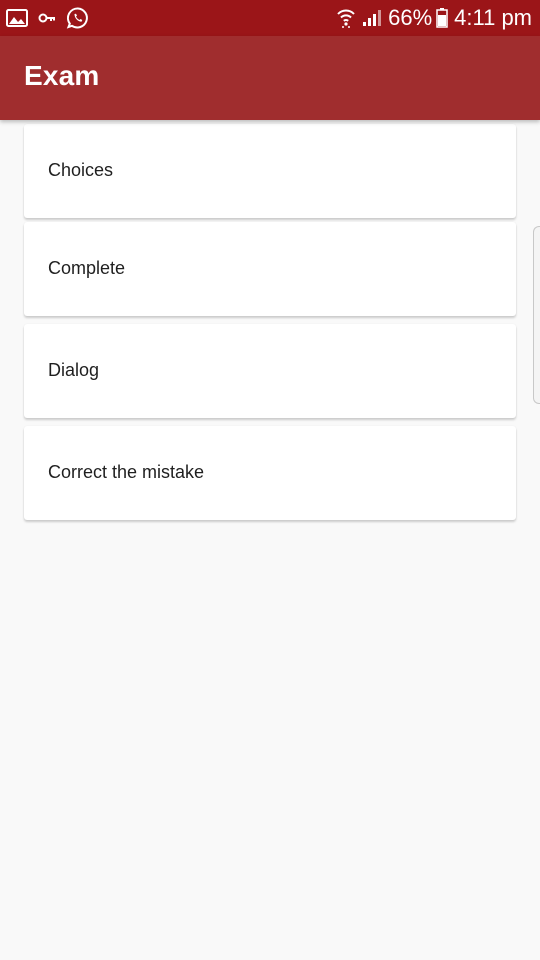 The image size is (540, 960). What do you see at coordinates (442, 18) in the screenshot?
I see `battery-icon` at bounding box center [442, 18].